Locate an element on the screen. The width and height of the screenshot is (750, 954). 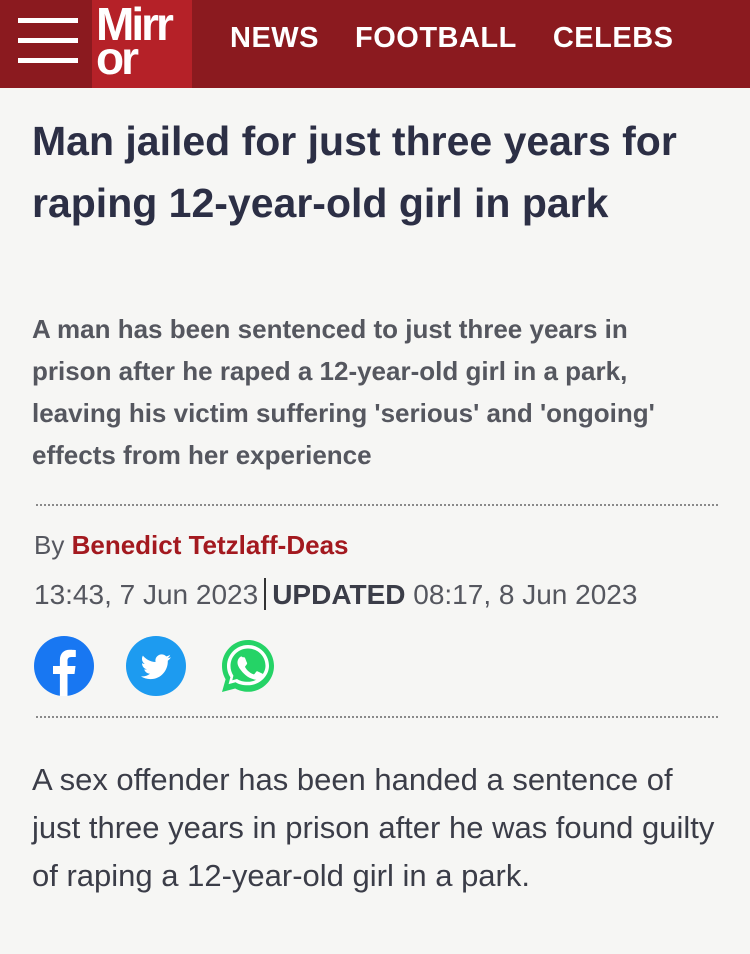
mirror-logo: Mirr or is located at coordinates (142, 44).